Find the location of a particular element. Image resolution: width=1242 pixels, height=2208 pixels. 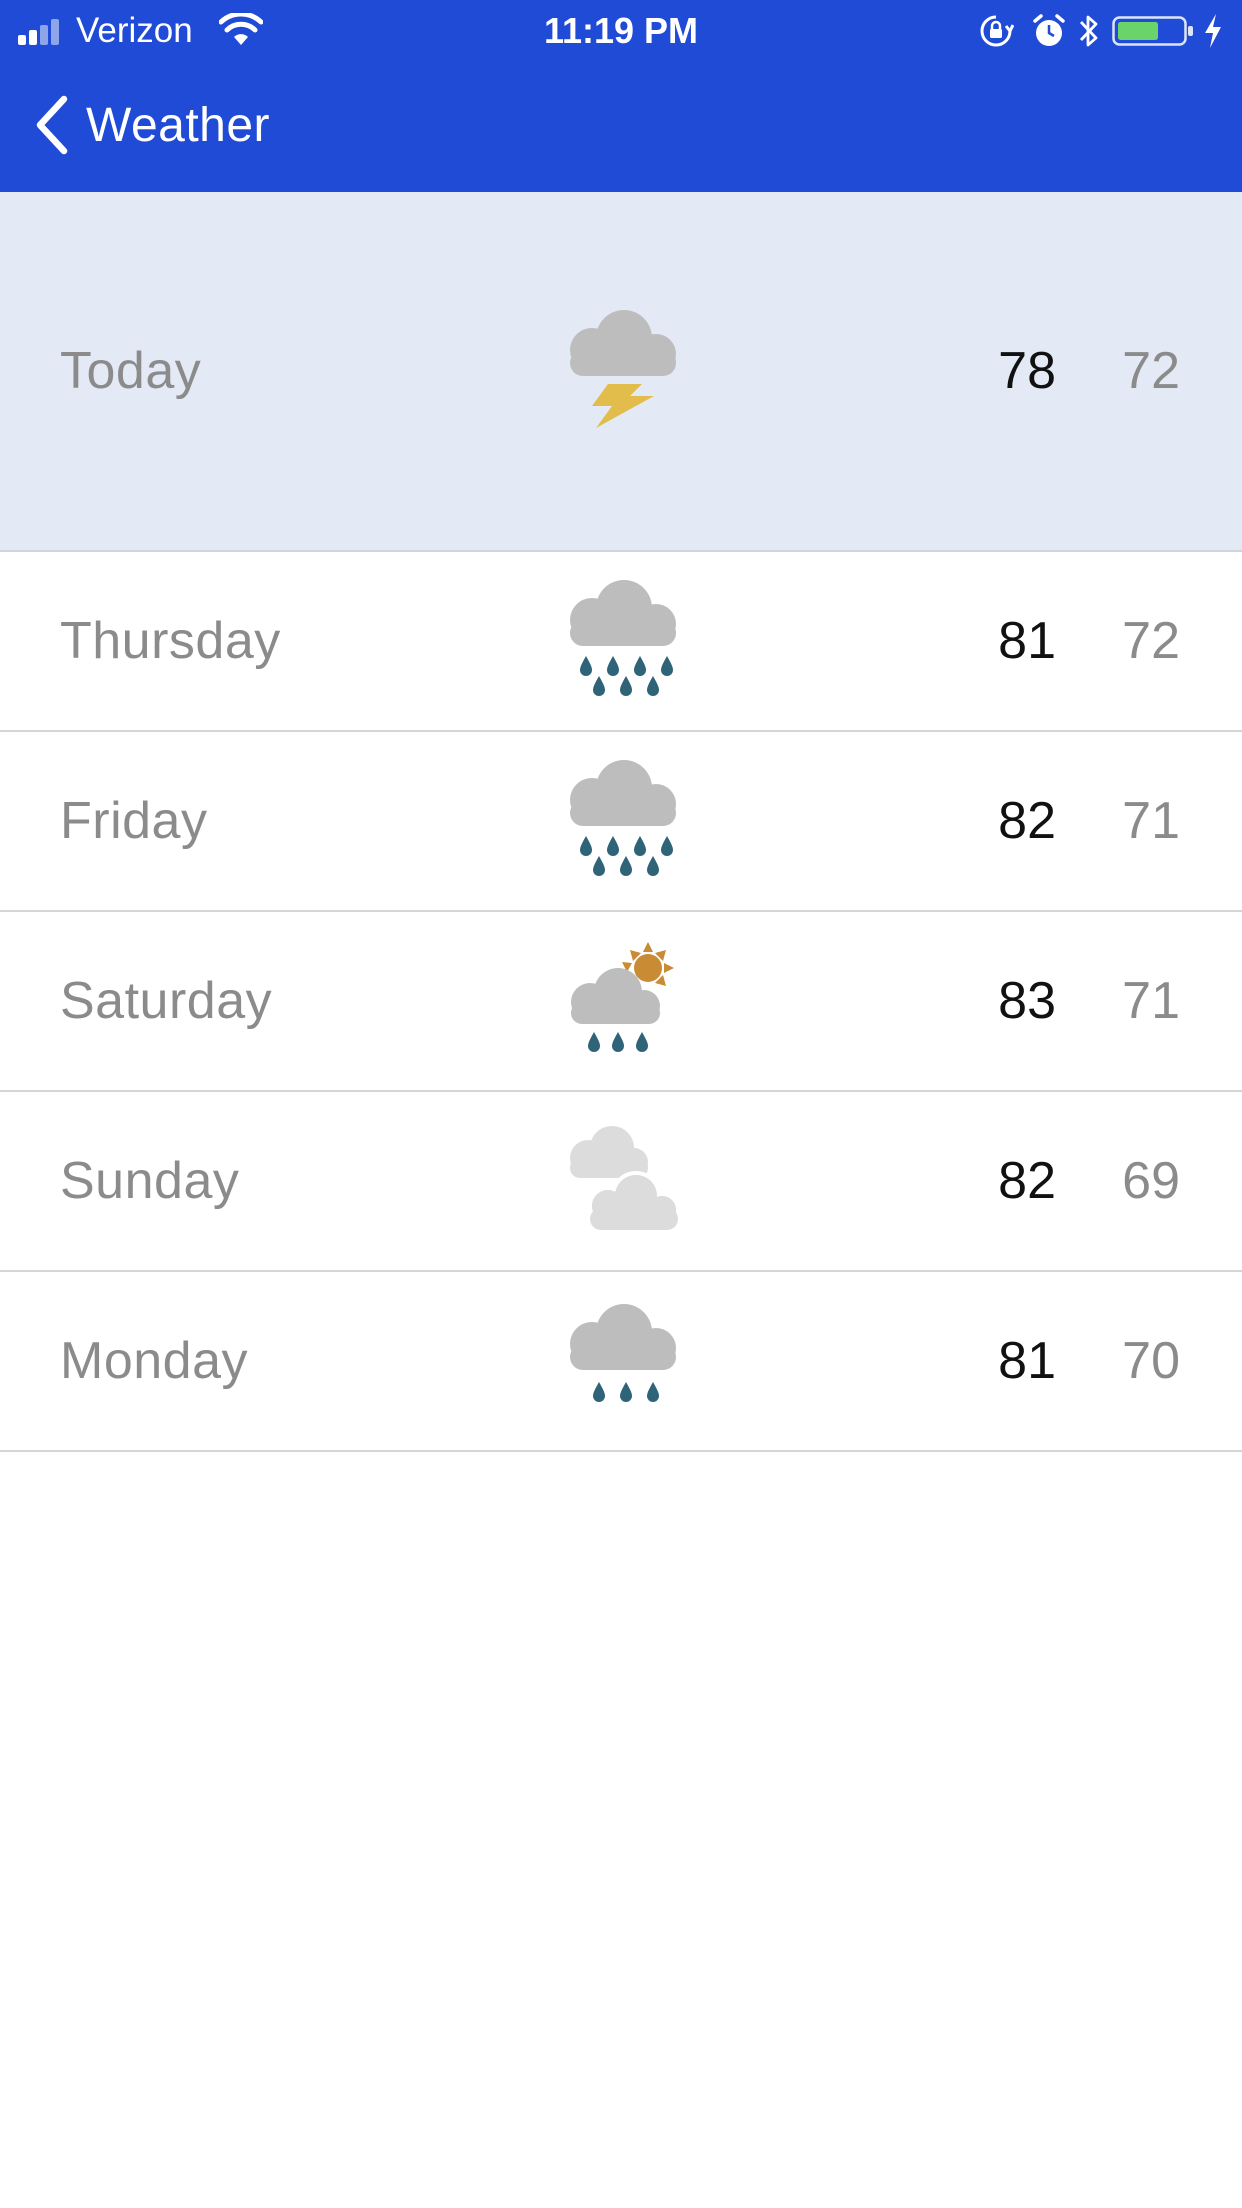

status-bar: Verizon 11:19 PM is located at coordinates (621, 31).